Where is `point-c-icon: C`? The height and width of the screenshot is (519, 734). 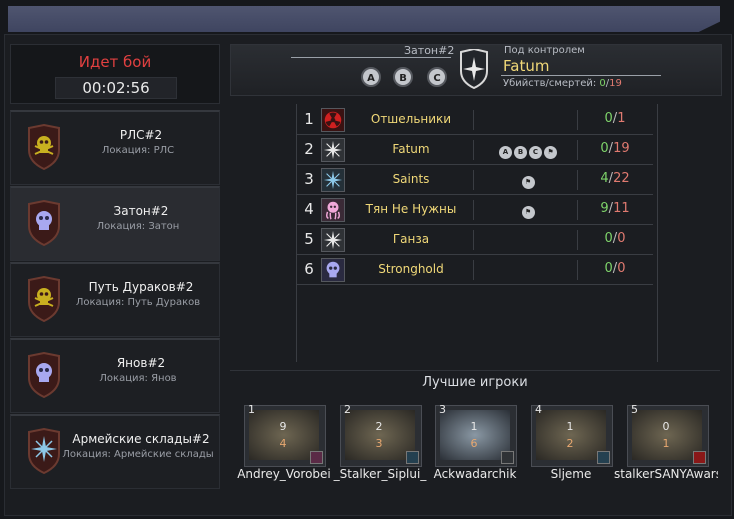 point-c-icon: C is located at coordinates (535, 152).